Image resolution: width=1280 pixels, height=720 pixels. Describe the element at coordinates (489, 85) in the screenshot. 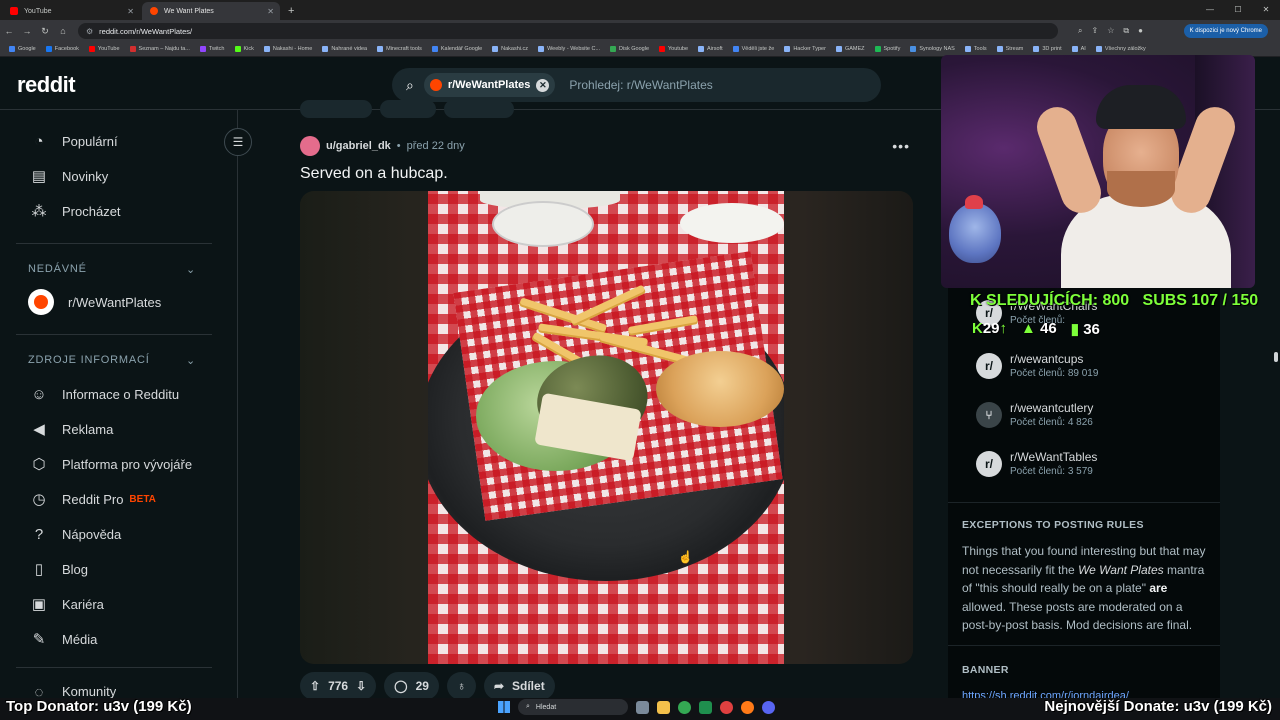

I see `subreddit-chip: r/WeWantPlates ✕` at that location.